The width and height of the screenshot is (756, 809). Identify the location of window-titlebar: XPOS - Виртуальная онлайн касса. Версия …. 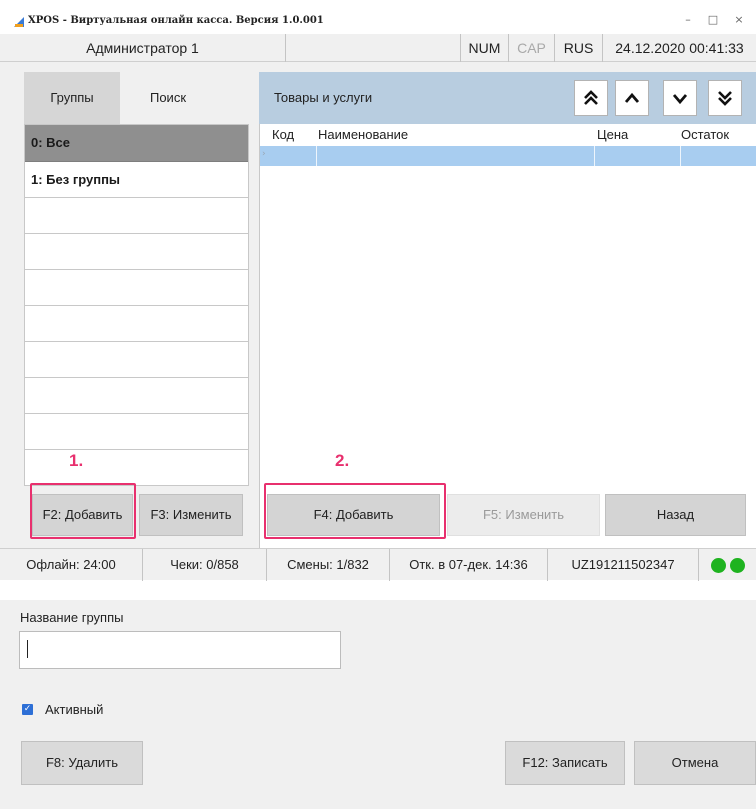
(378, 17).